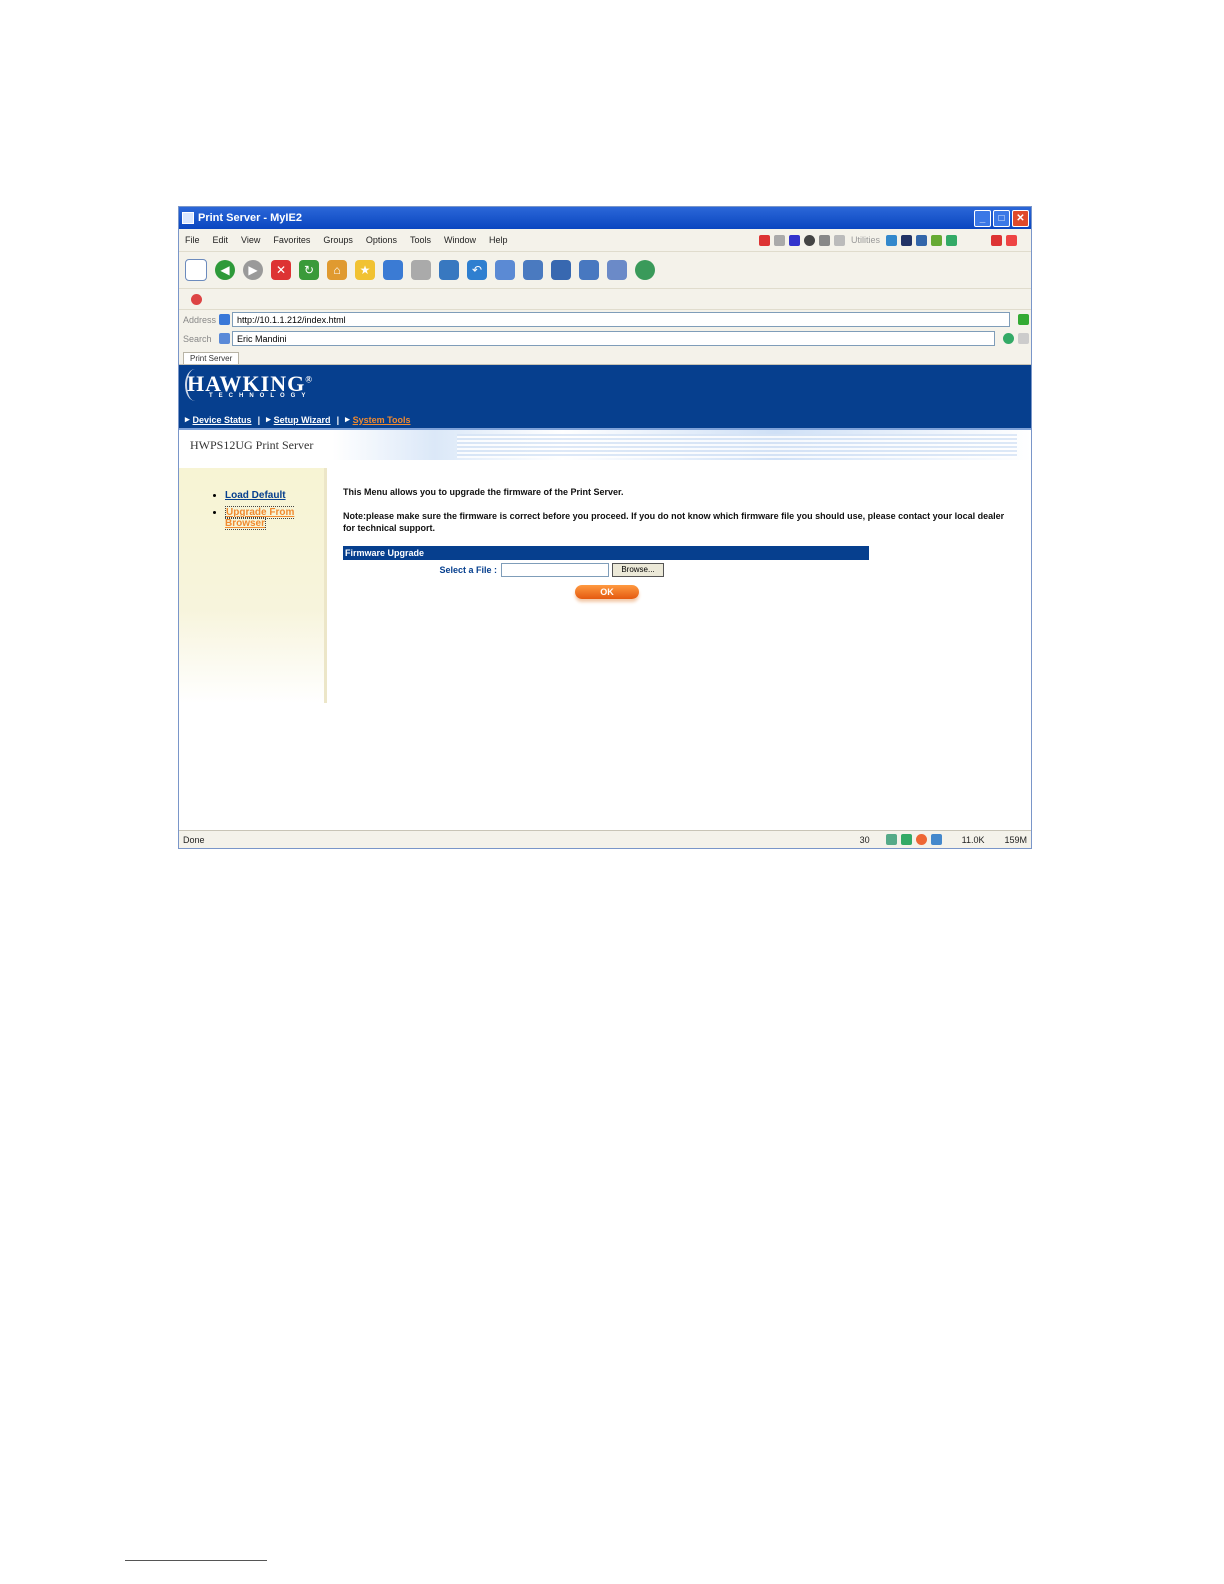 The image size is (1224, 1584). I want to click on tab-count: 30, so click(864, 839).